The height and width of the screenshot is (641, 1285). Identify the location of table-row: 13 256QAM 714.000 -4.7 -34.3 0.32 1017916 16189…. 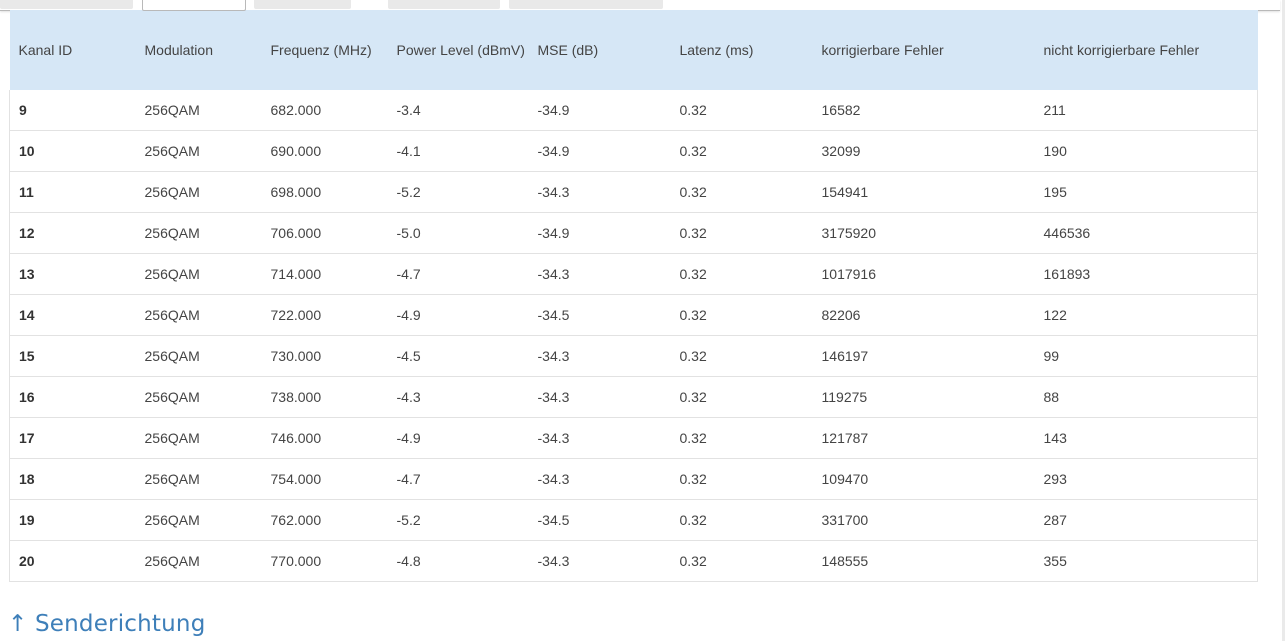
(633, 274).